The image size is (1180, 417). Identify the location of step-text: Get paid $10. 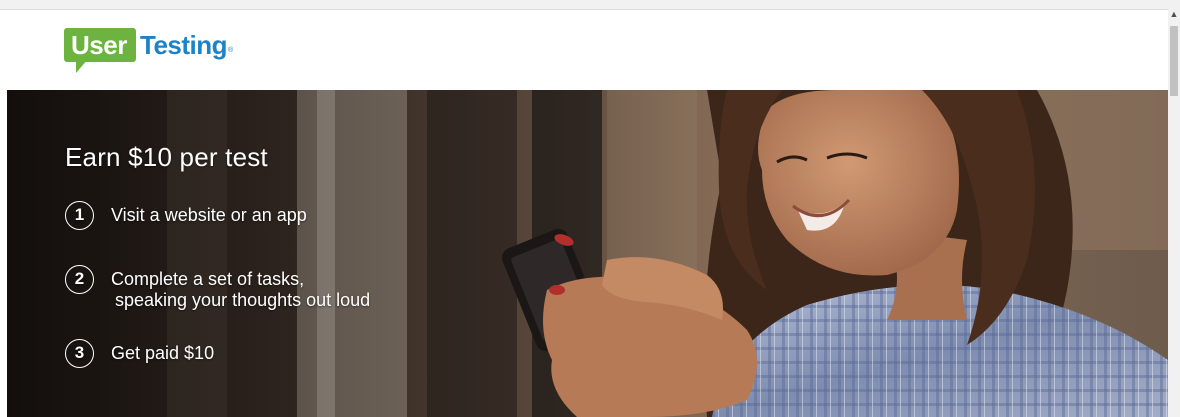
(163, 353).